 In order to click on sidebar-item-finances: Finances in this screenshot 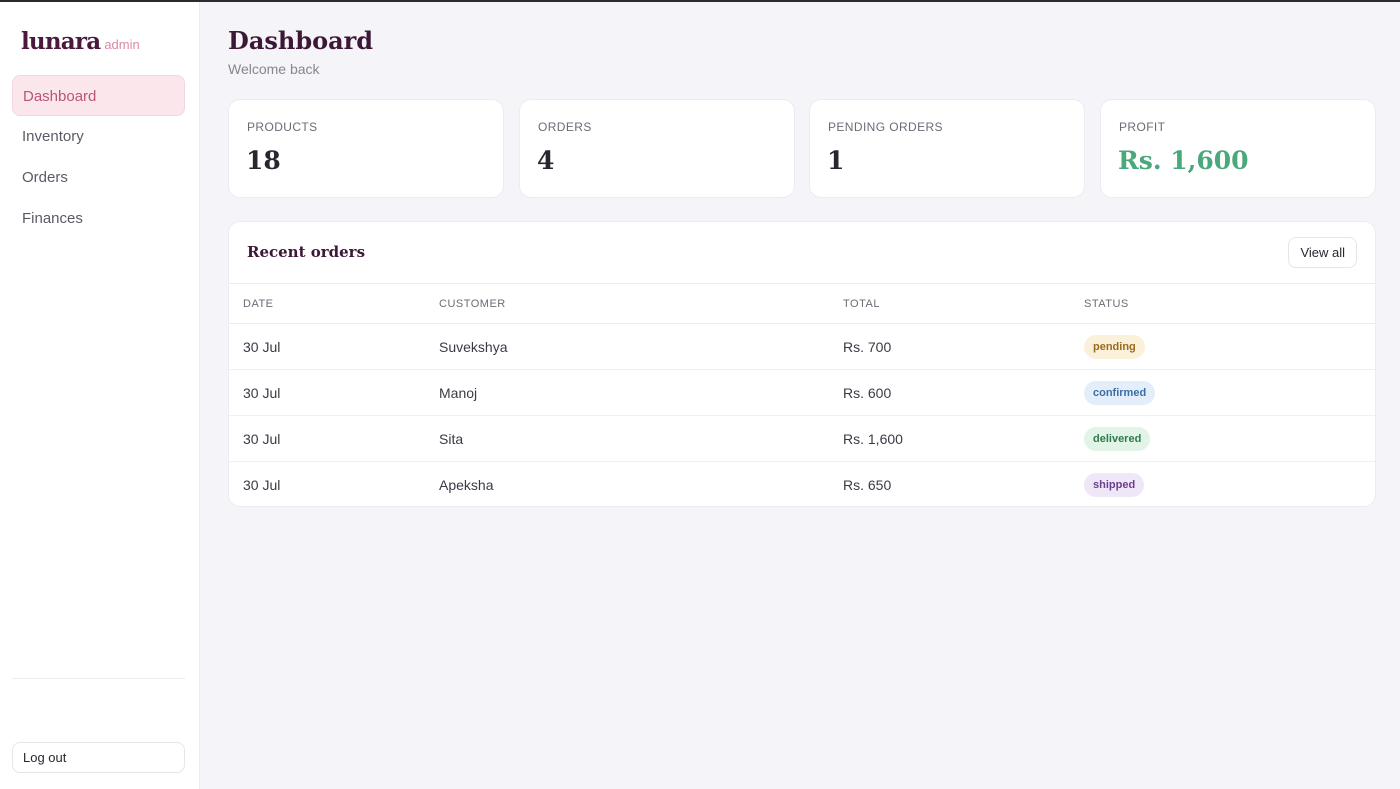, I will do `click(98, 218)`.